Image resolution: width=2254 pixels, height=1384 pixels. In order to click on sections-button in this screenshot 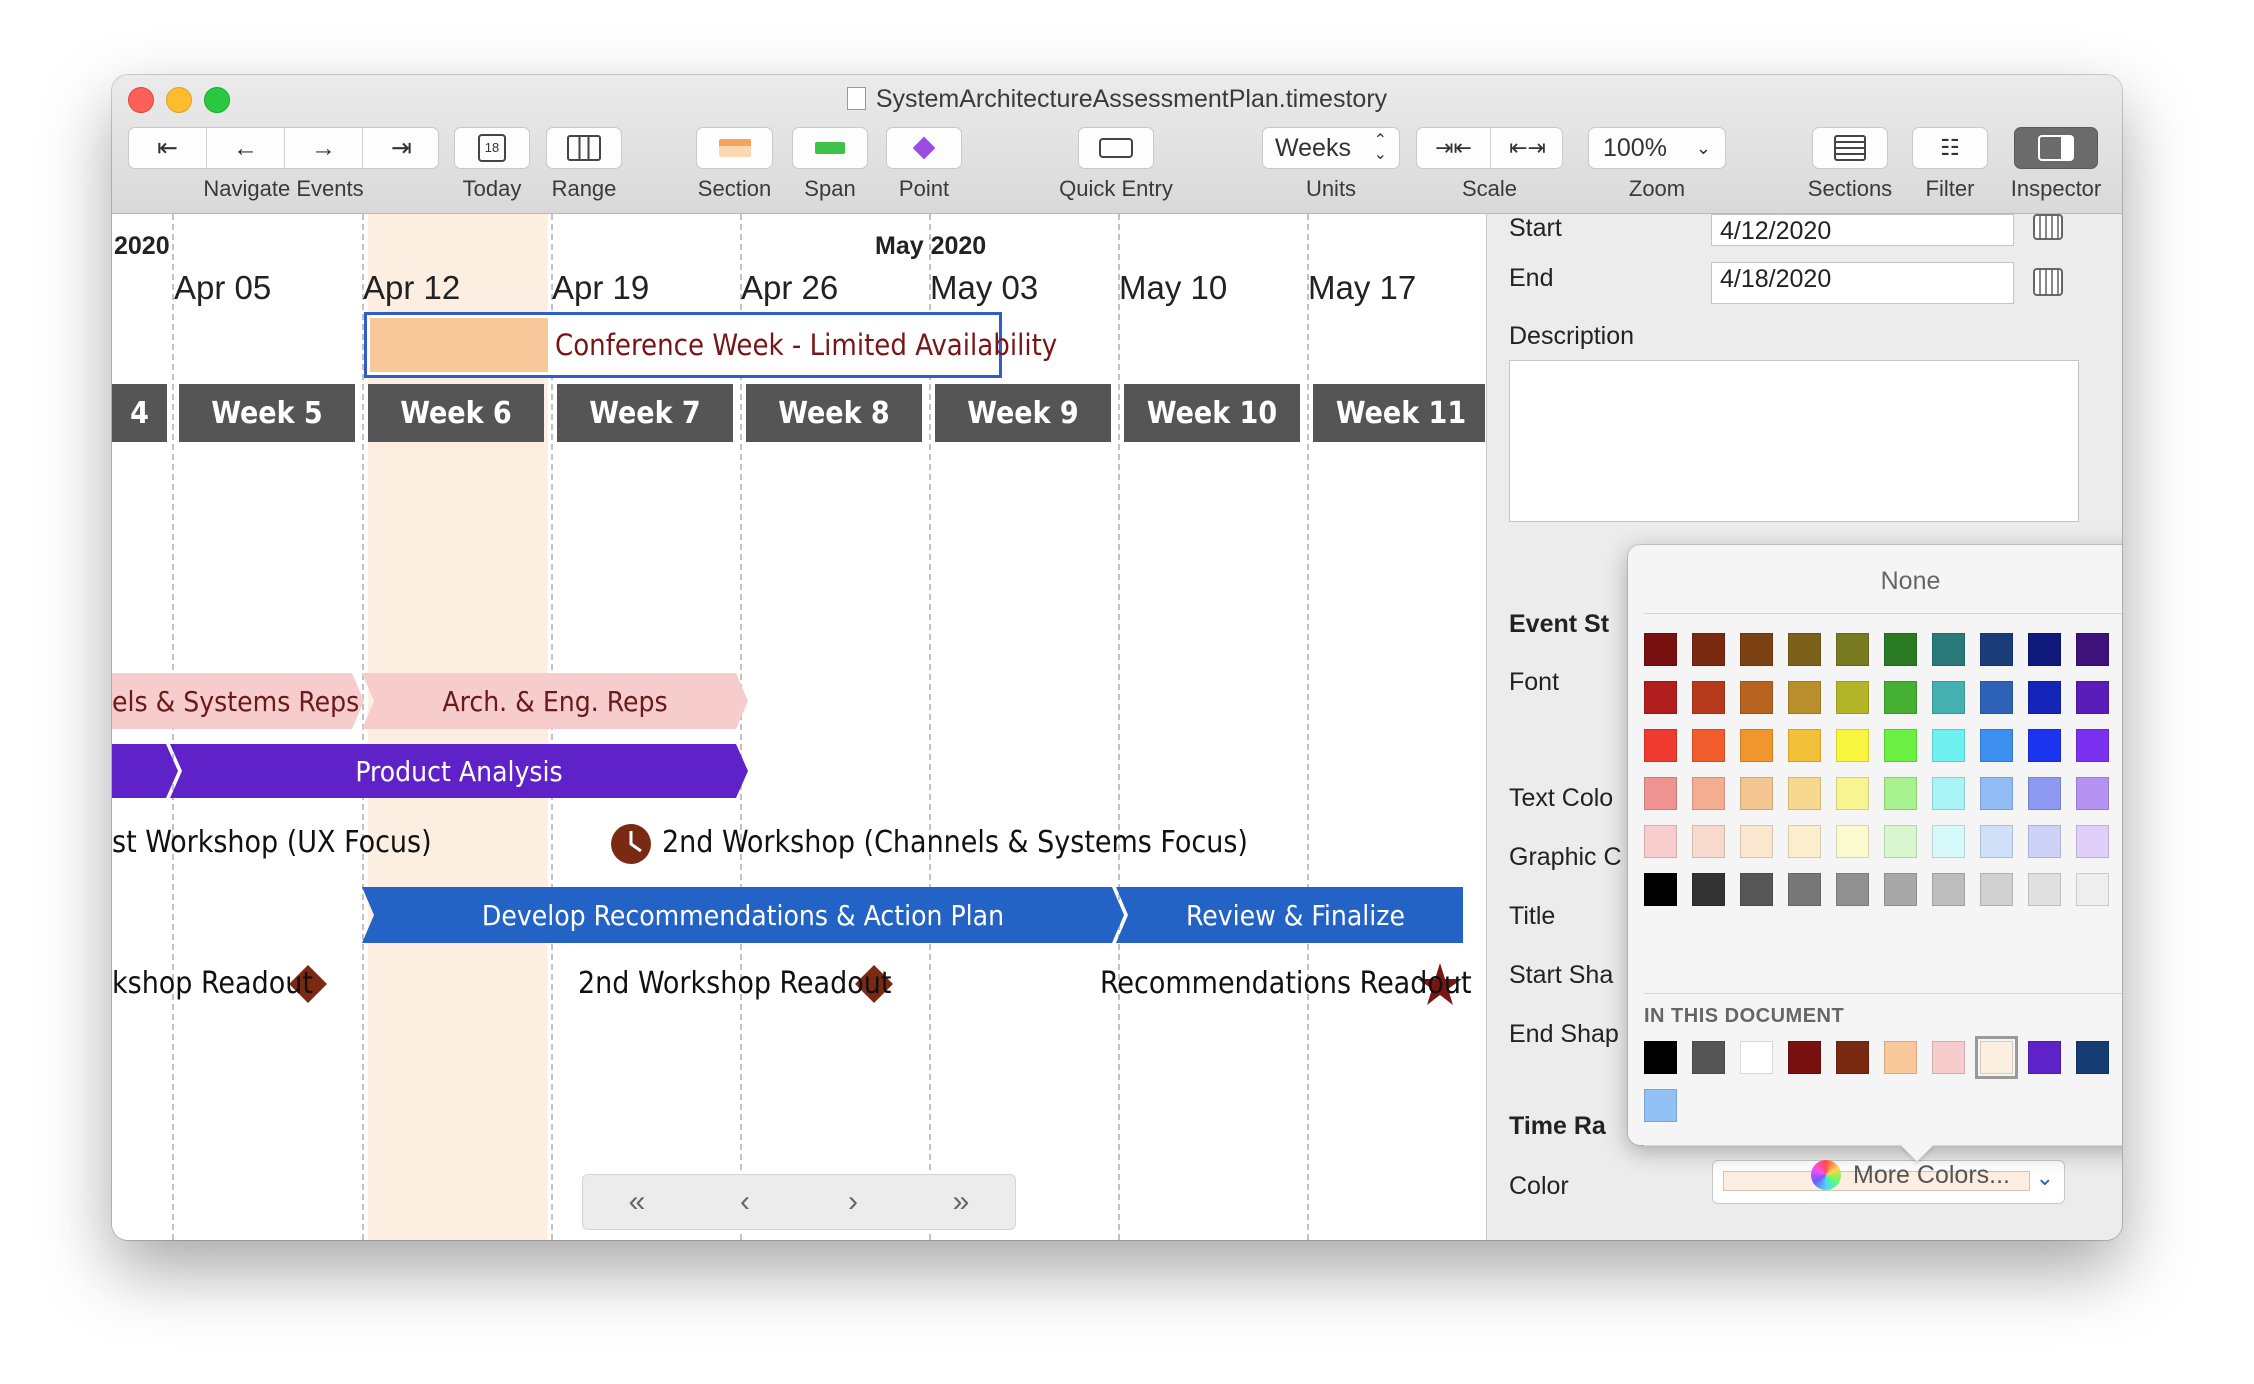, I will do `click(1850, 148)`.